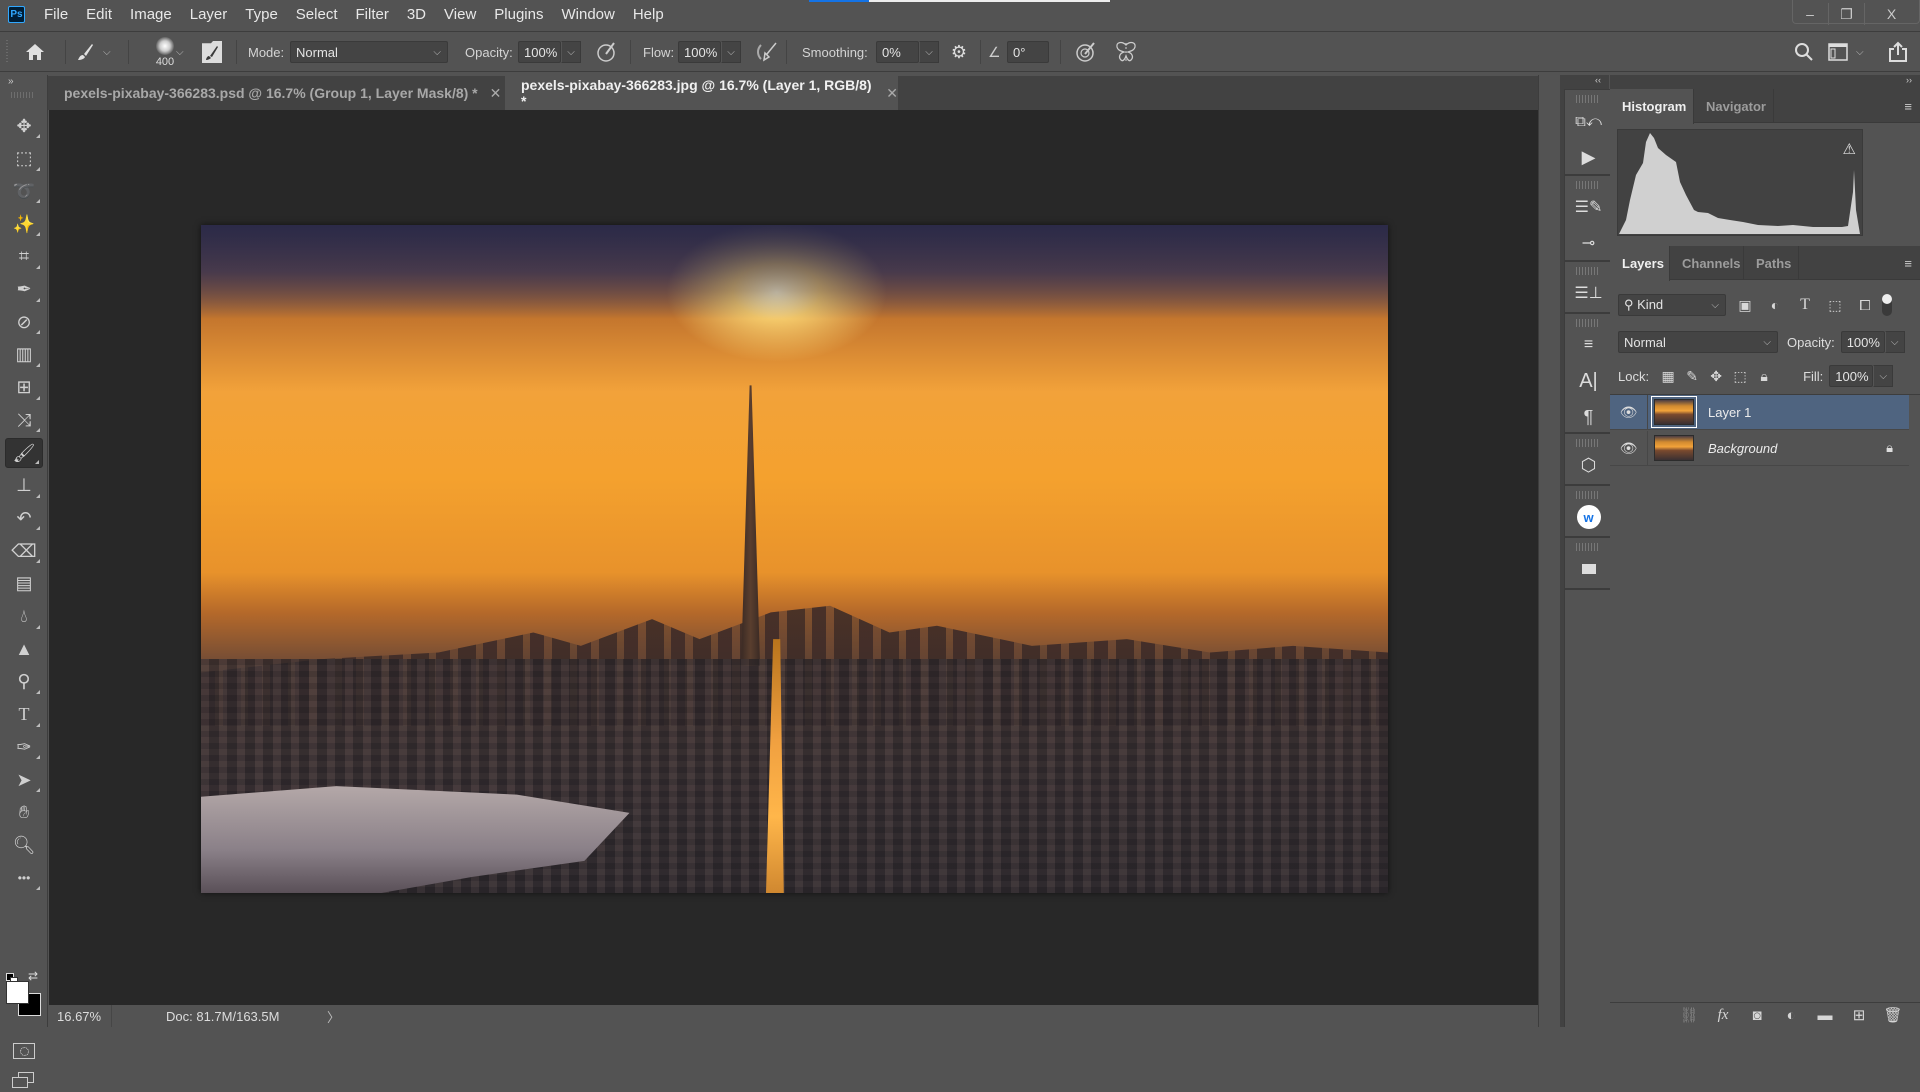  Describe the element at coordinates (17, 992) in the screenshot. I see `foreground-color-swatch` at that location.